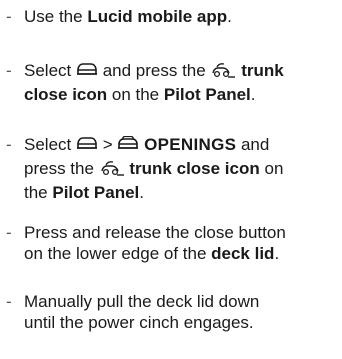 The width and height of the screenshot is (342, 359). What do you see at coordinates (38, 192) in the screenshot?
I see `text-segment: the` at bounding box center [38, 192].